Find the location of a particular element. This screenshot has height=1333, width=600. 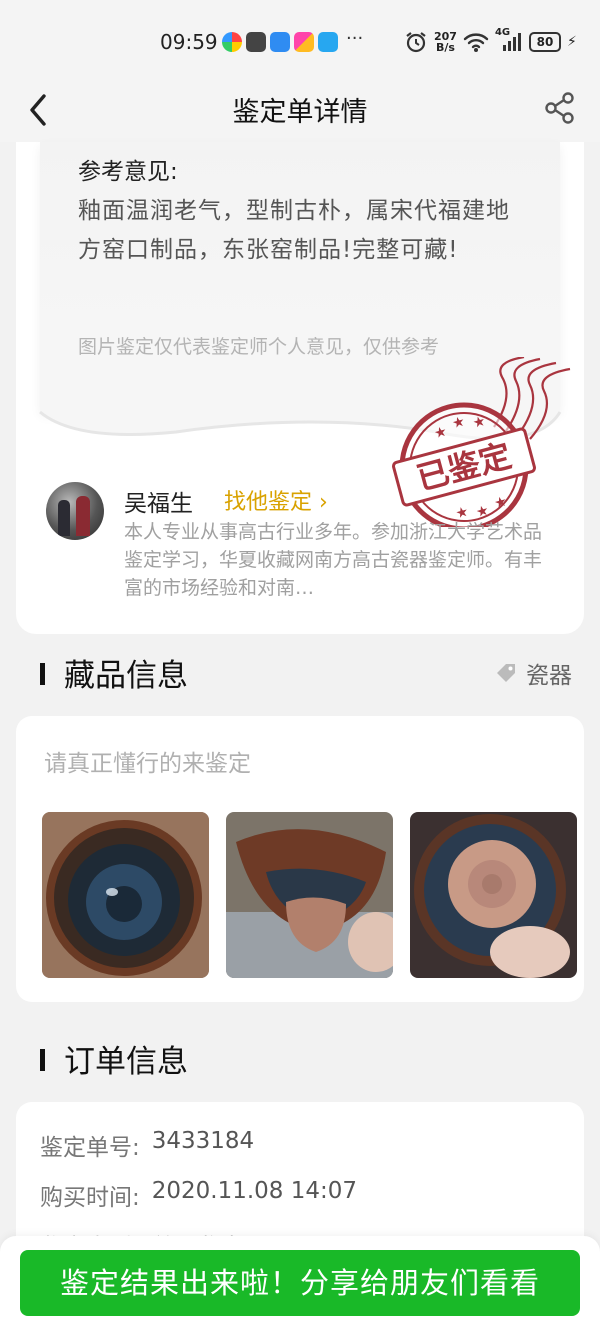

page-title: 鉴定单详情 is located at coordinates (300, 112).